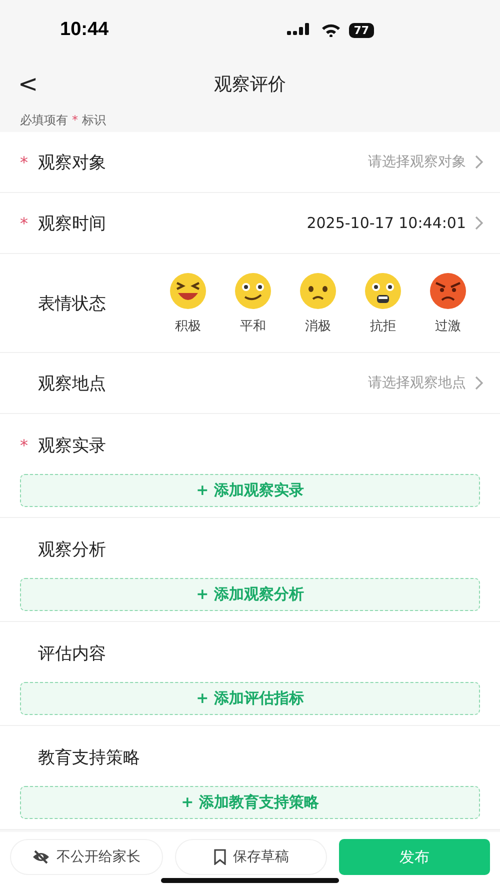 Image resolution: width=500 pixels, height=888 pixels. What do you see at coordinates (250, 84) in the screenshot?
I see `page-title: 观察评价` at bounding box center [250, 84].